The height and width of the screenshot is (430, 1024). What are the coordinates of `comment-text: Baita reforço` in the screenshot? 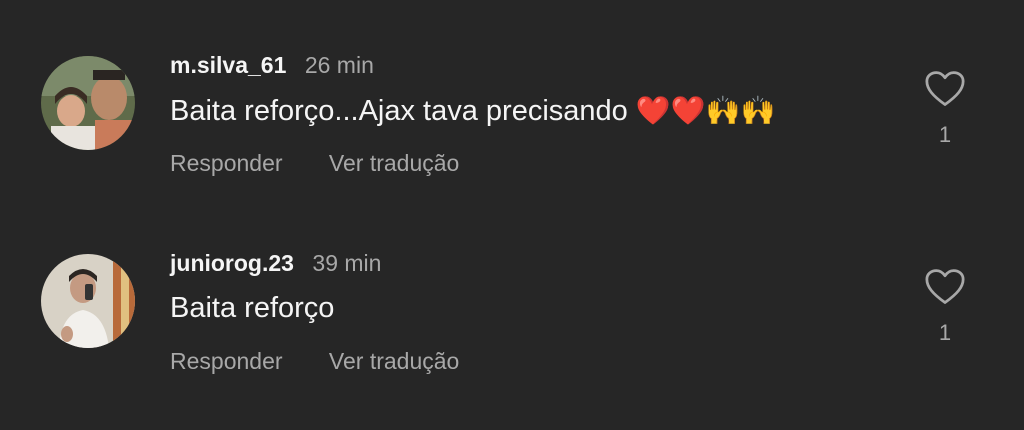 It's located at (252, 308).